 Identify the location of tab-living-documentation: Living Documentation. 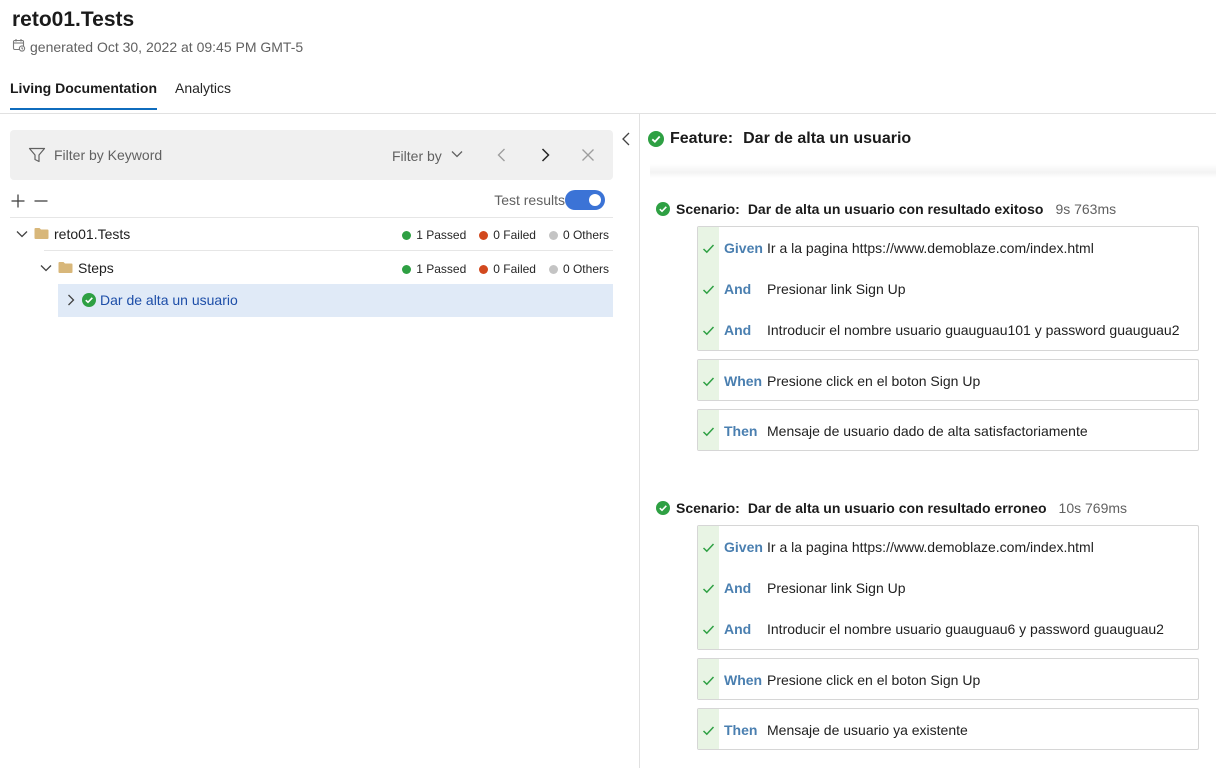
(83, 95).